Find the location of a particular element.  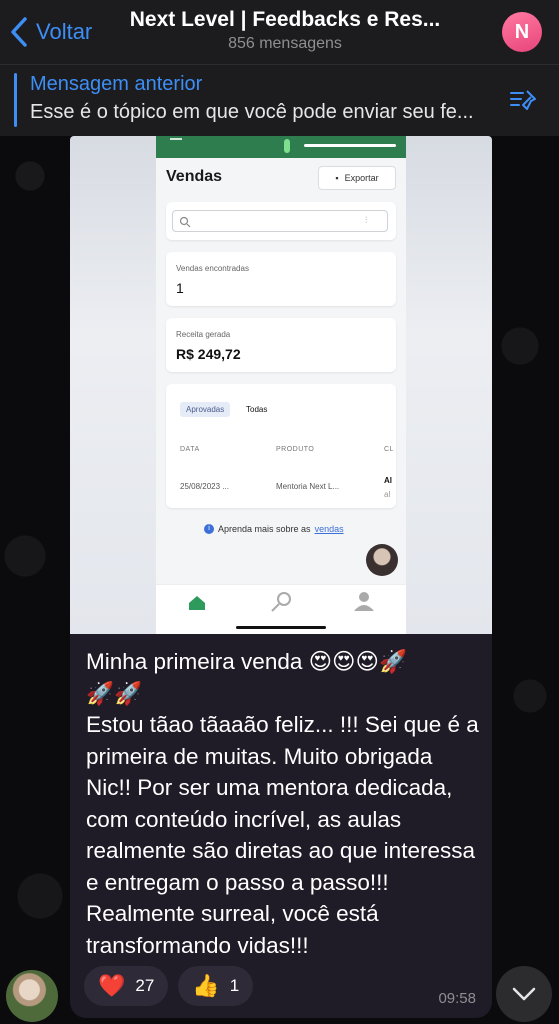

sales-title: Vendas is located at coordinates (194, 176).